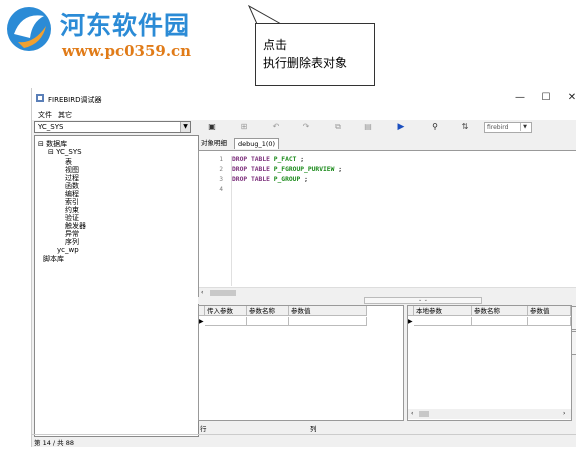  I want to click on row-label: 行, so click(203, 429).